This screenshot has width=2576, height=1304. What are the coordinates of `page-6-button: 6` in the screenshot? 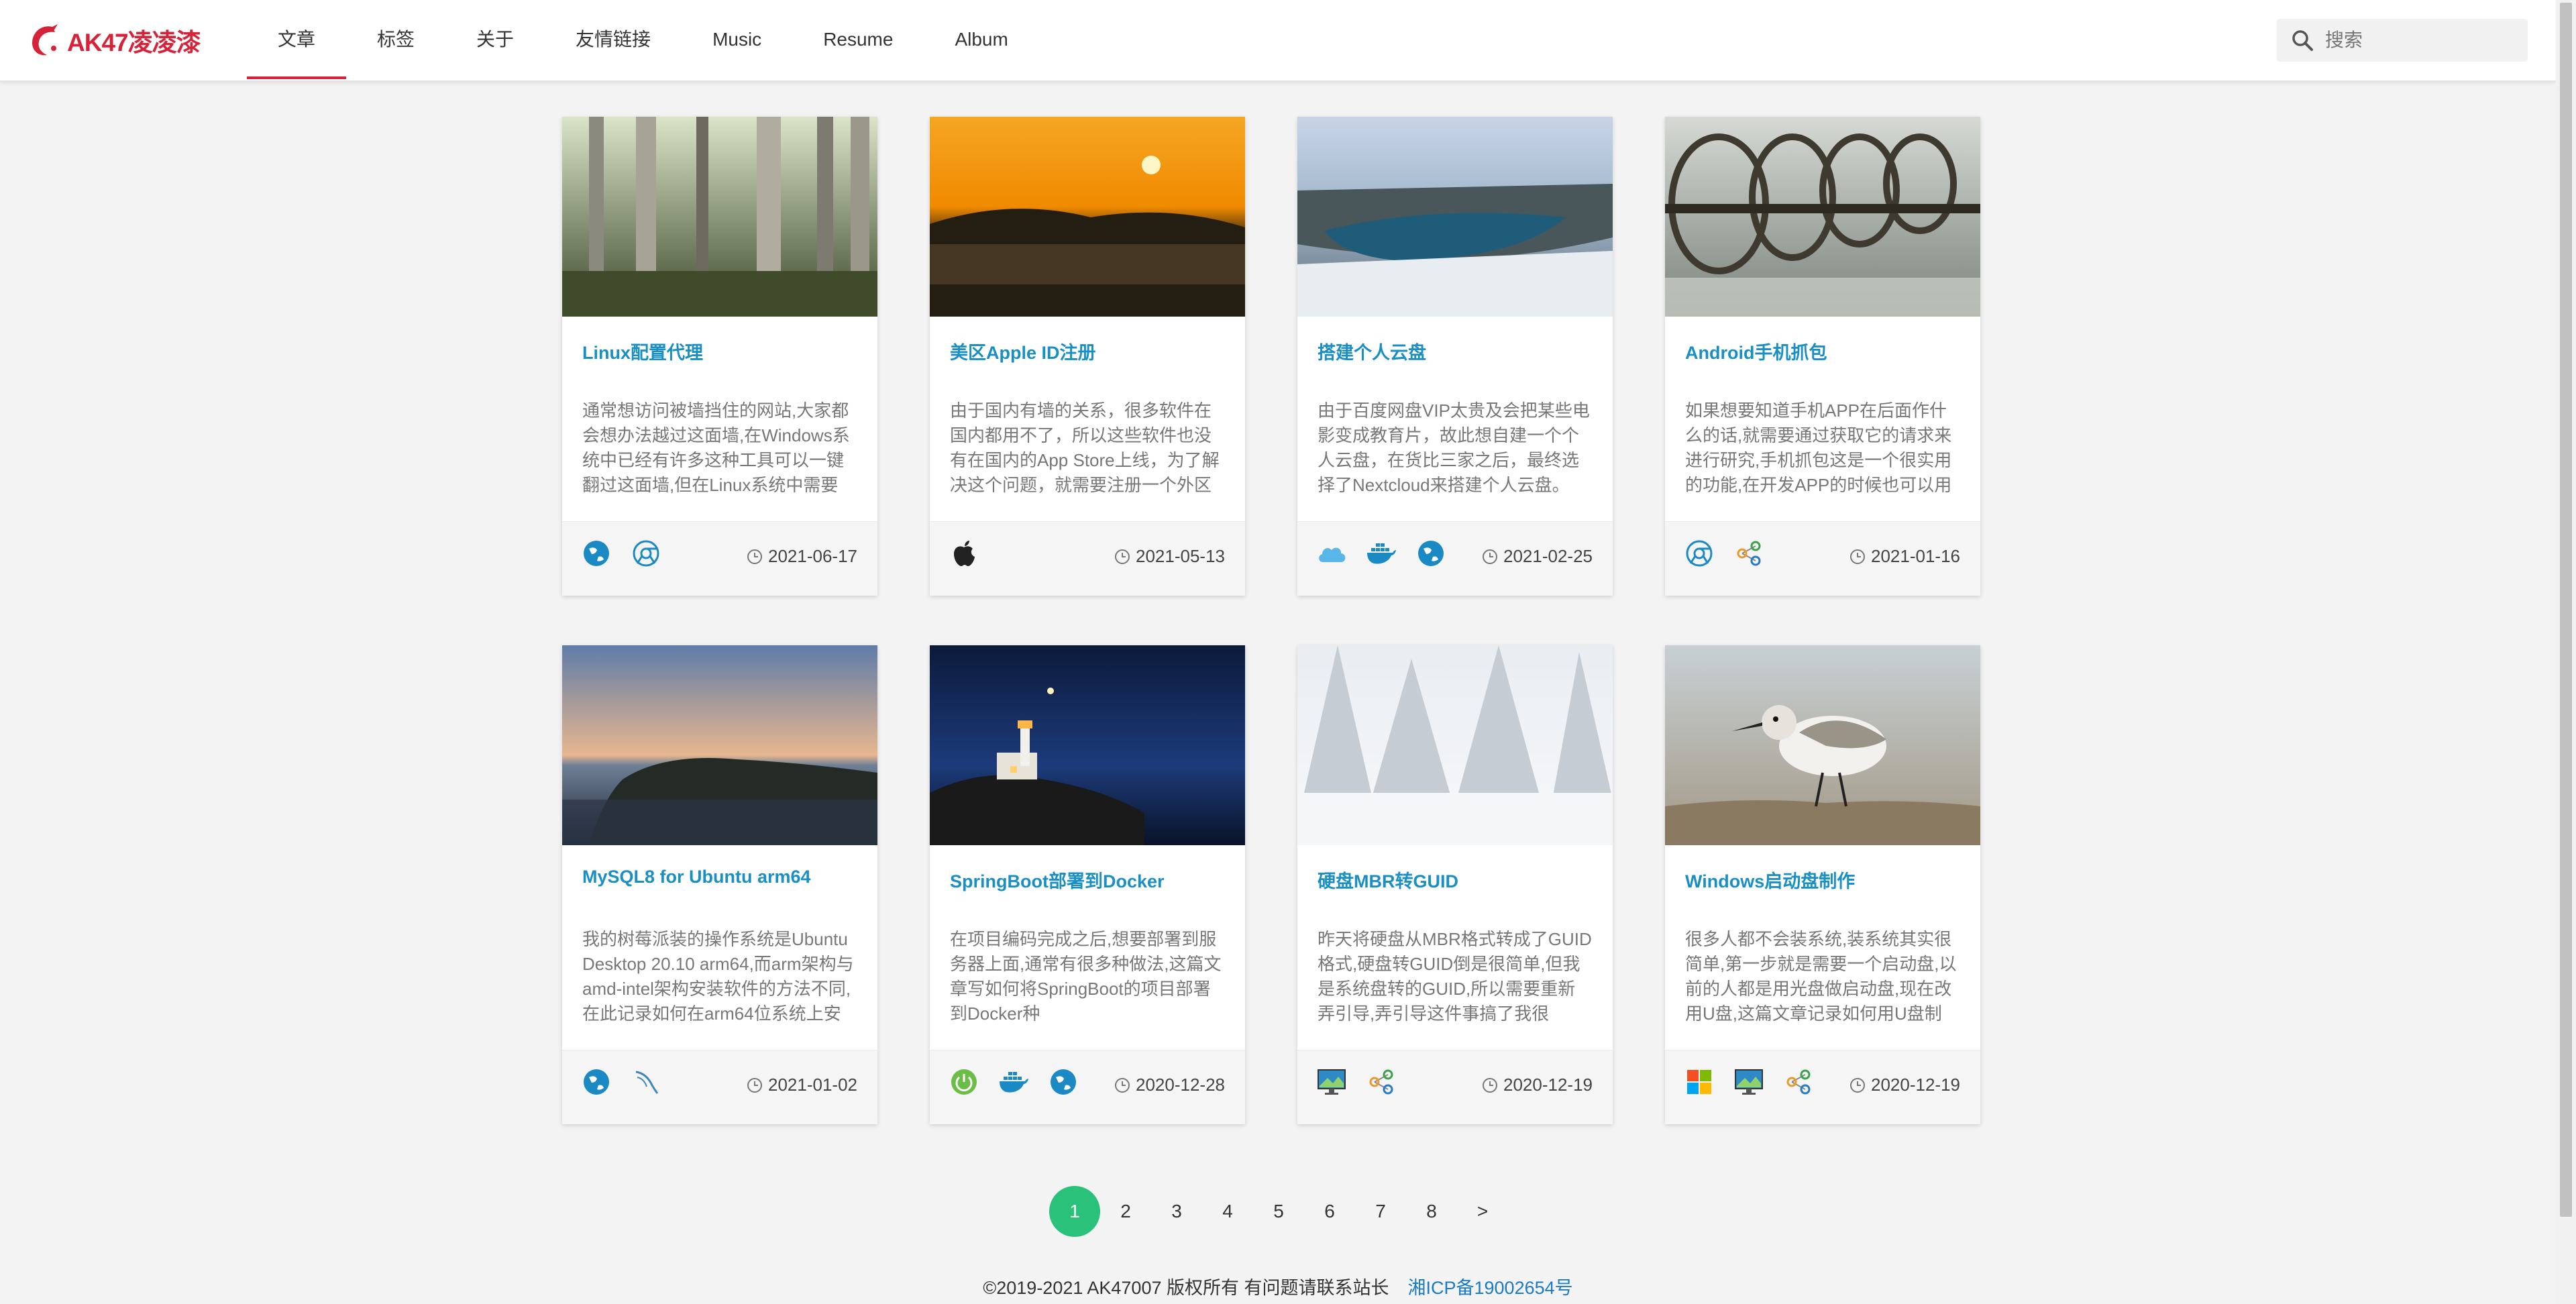 It's located at (1329, 1212).